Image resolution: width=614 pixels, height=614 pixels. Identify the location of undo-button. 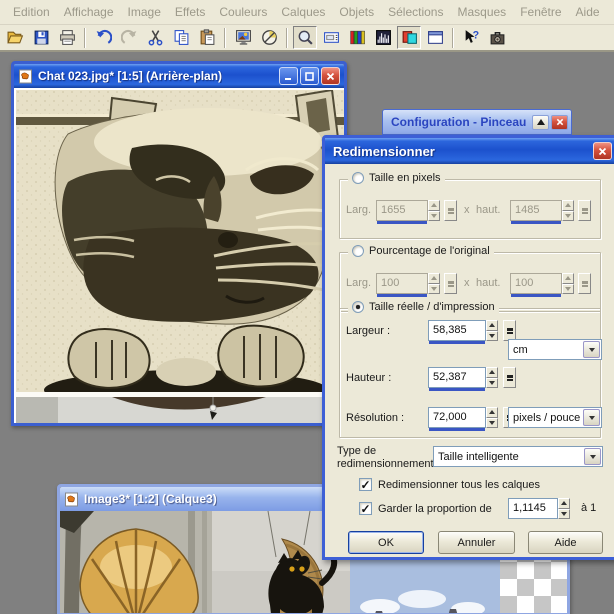
(103, 37).